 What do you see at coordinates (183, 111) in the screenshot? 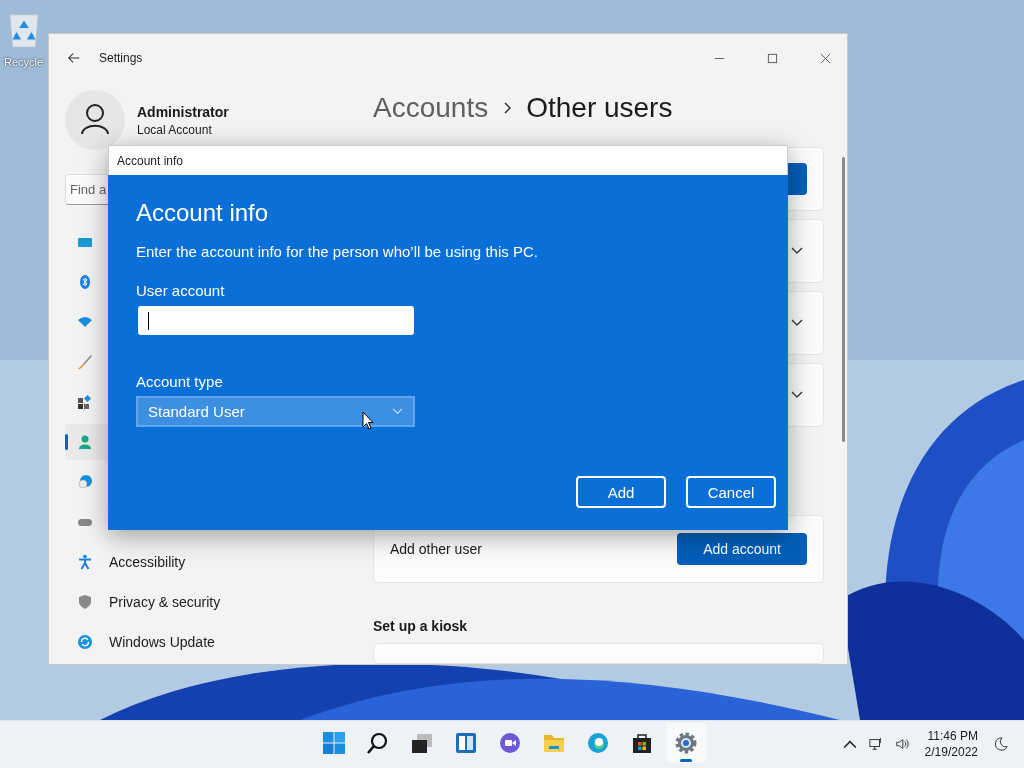
I see `profile-name: Administrator` at bounding box center [183, 111].